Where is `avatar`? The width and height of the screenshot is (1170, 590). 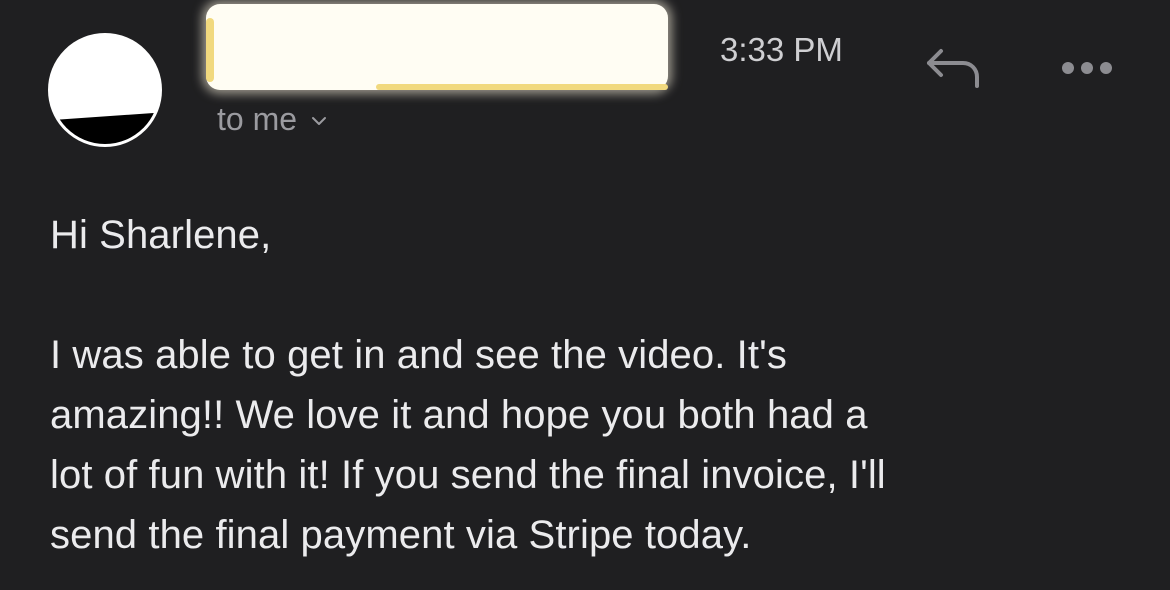 avatar is located at coordinates (105, 90).